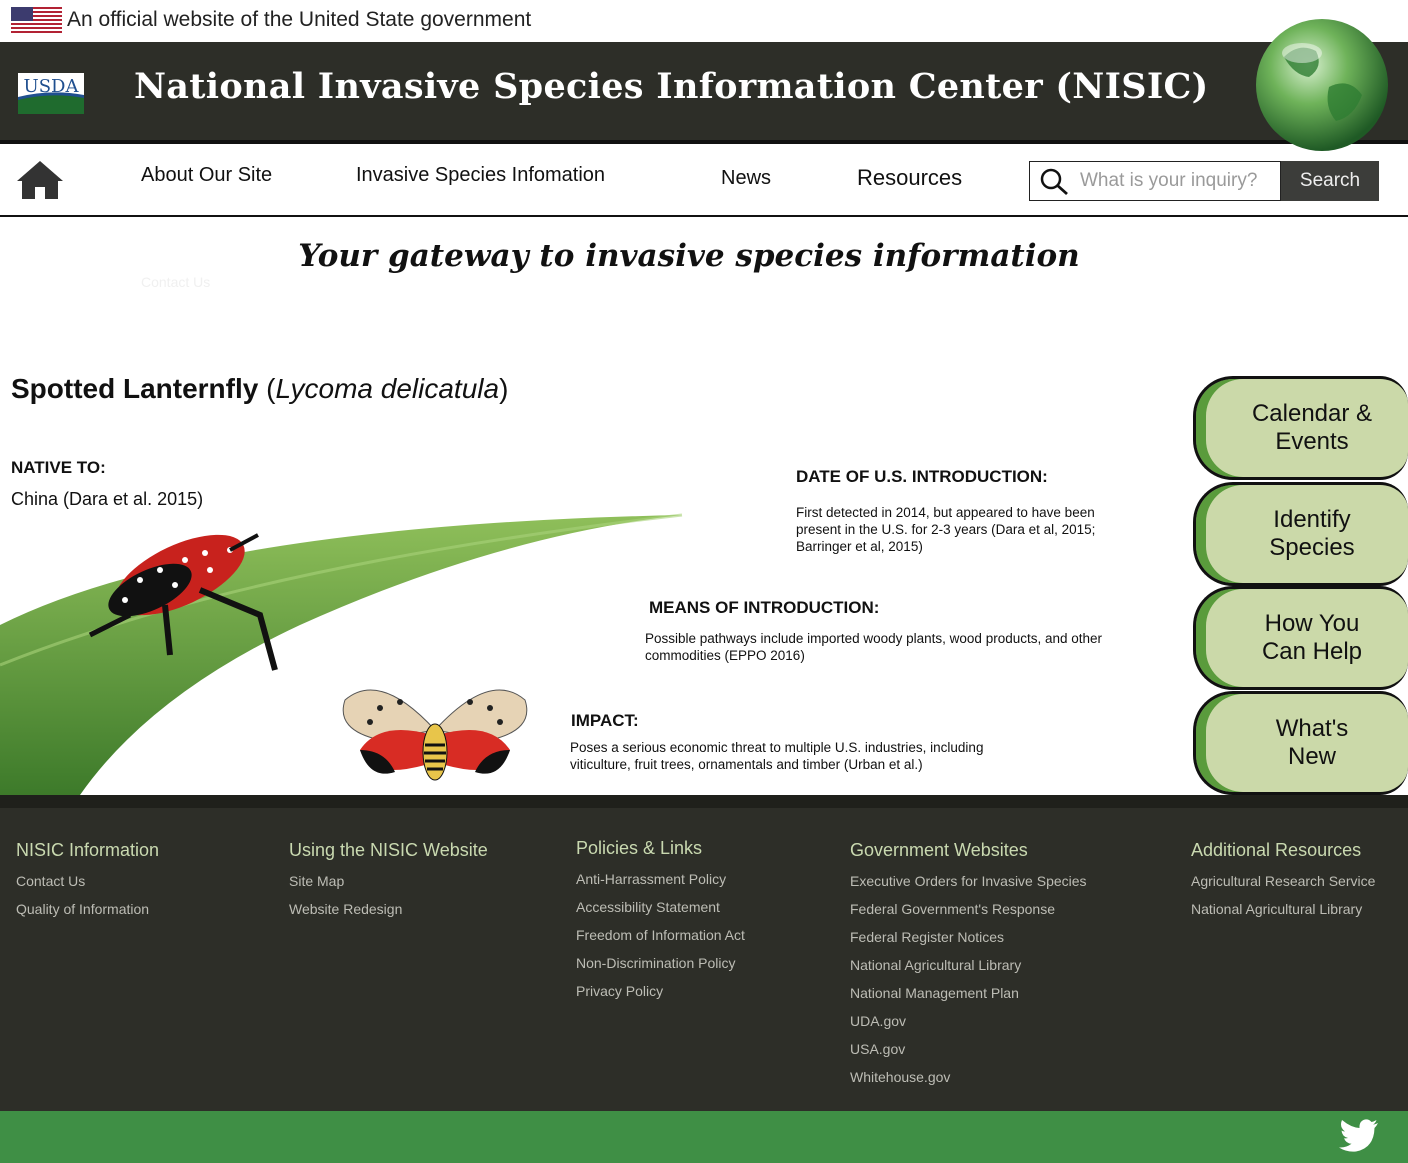 The image size is (1408, 1163). I want to click on tab-how-you-can-help-label: How You Can Help, so click(1312, 637).